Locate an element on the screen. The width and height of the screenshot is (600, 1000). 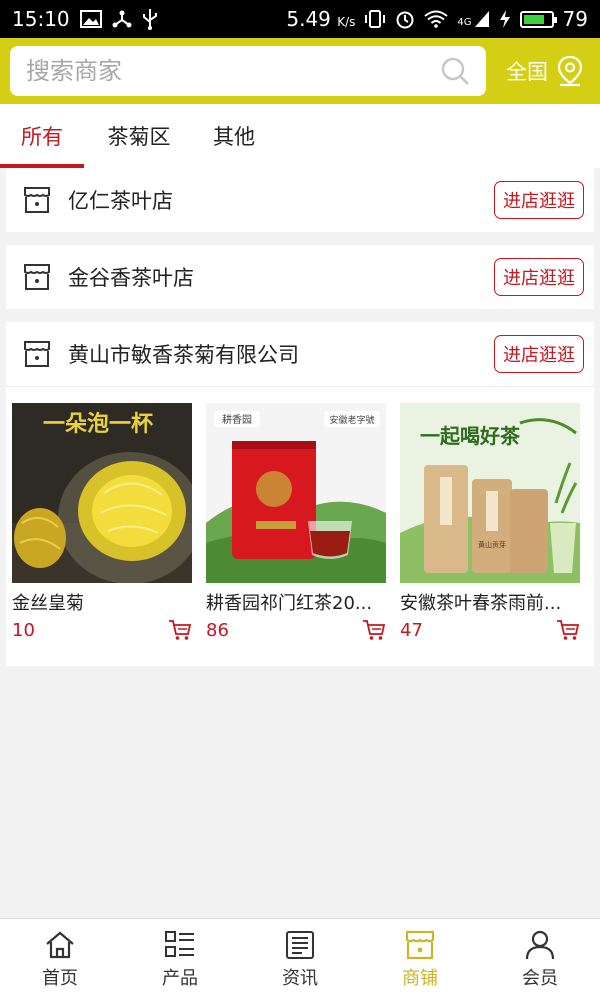
signal-indicator: 4G is located at coordinates (473, 19).